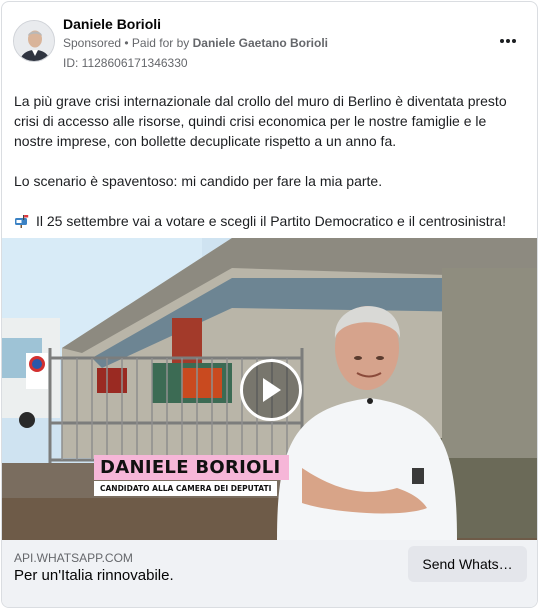  Describe the element at coordinates (125, 63) in the screenshot. I see `ad-id: ID: 1128606171346330` at that location.